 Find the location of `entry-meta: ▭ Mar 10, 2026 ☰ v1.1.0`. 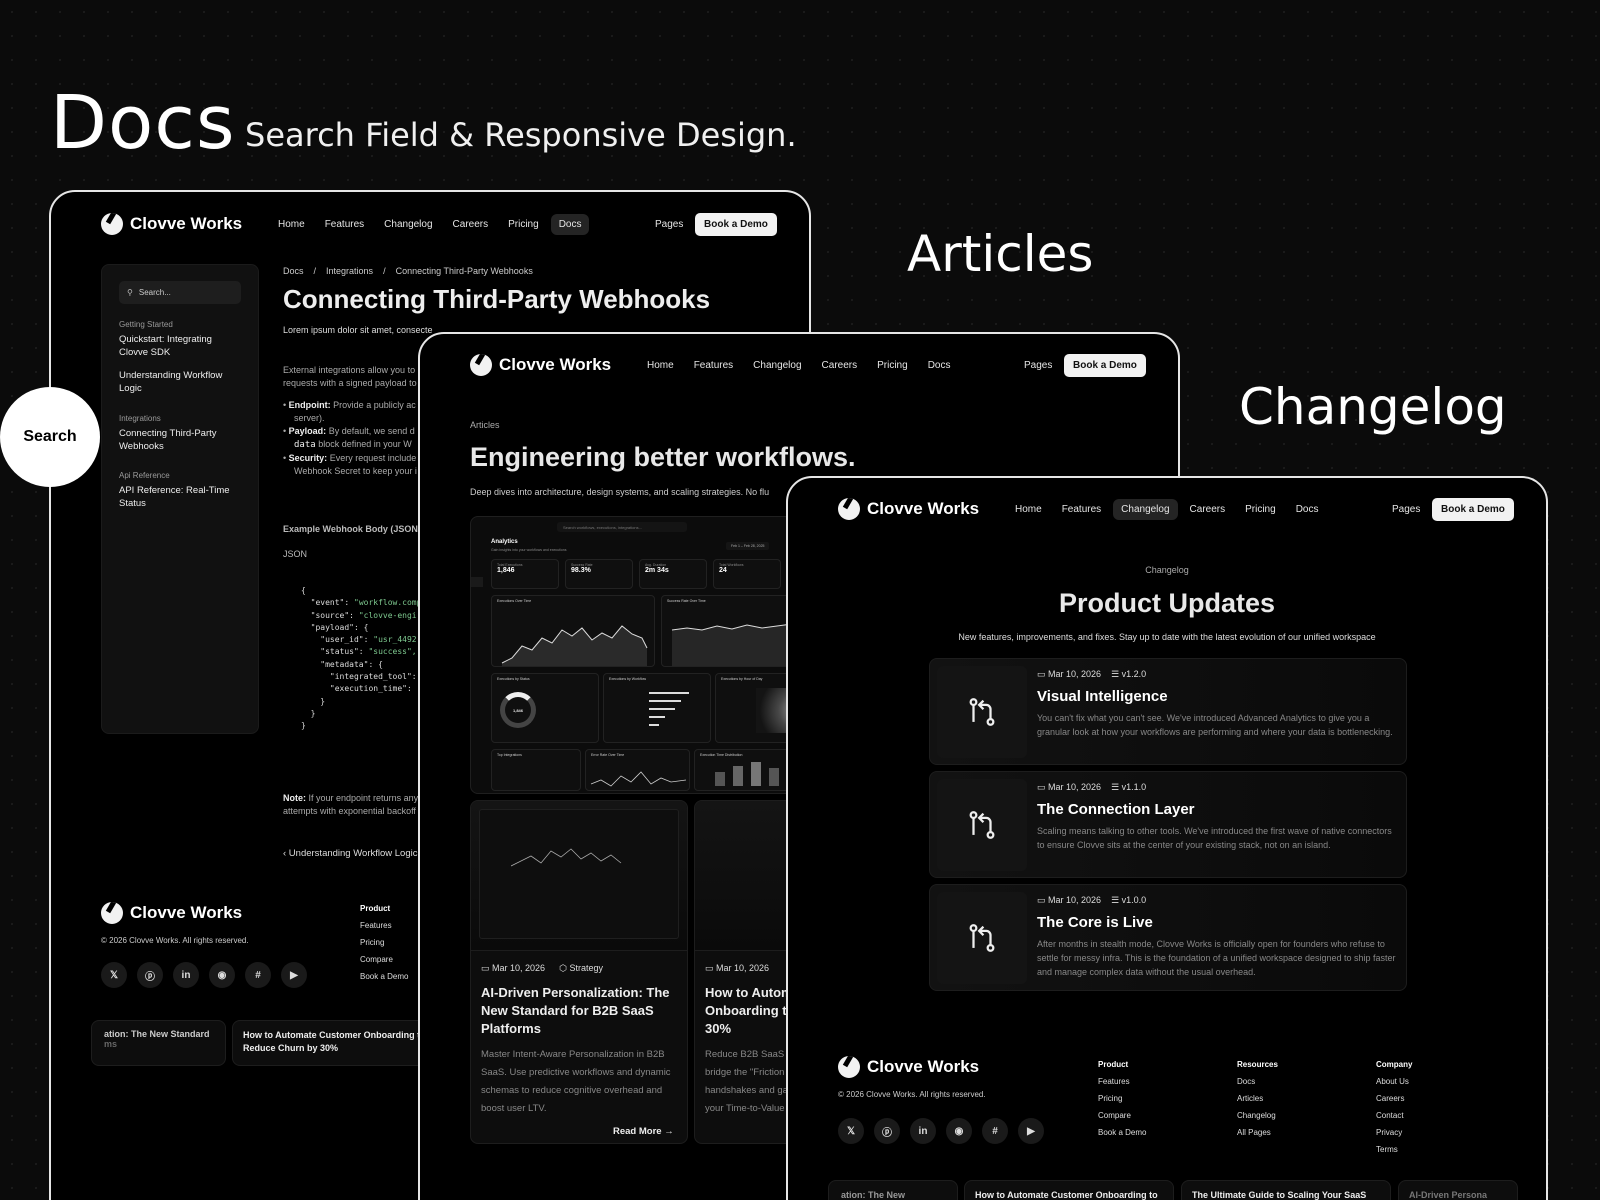

entry-meta: ▭ Mar 10, 2026 ☰ v1.1.0 is located at coordinates (1092, 787).